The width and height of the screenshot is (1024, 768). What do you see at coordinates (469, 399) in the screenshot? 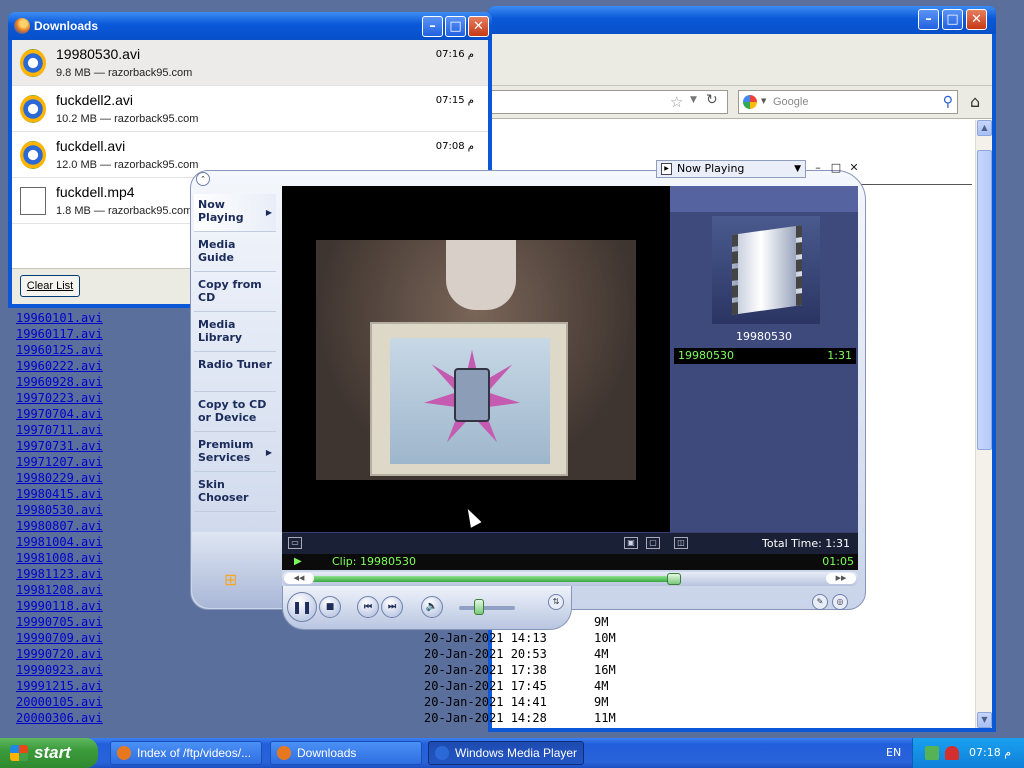
I see `video-picture-board` at bounding box center [469, 399].